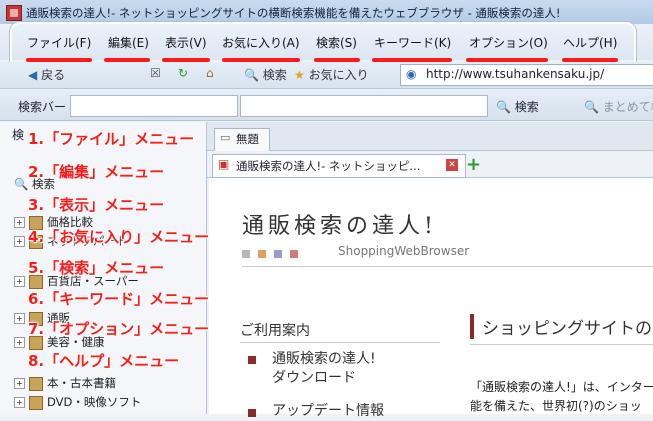 The width and height of the screenshot is (653, 421). Describe the element at coordinates (81, 383) in the screenshot. I see `tree-item-label: 本・古本書籍` at that location.